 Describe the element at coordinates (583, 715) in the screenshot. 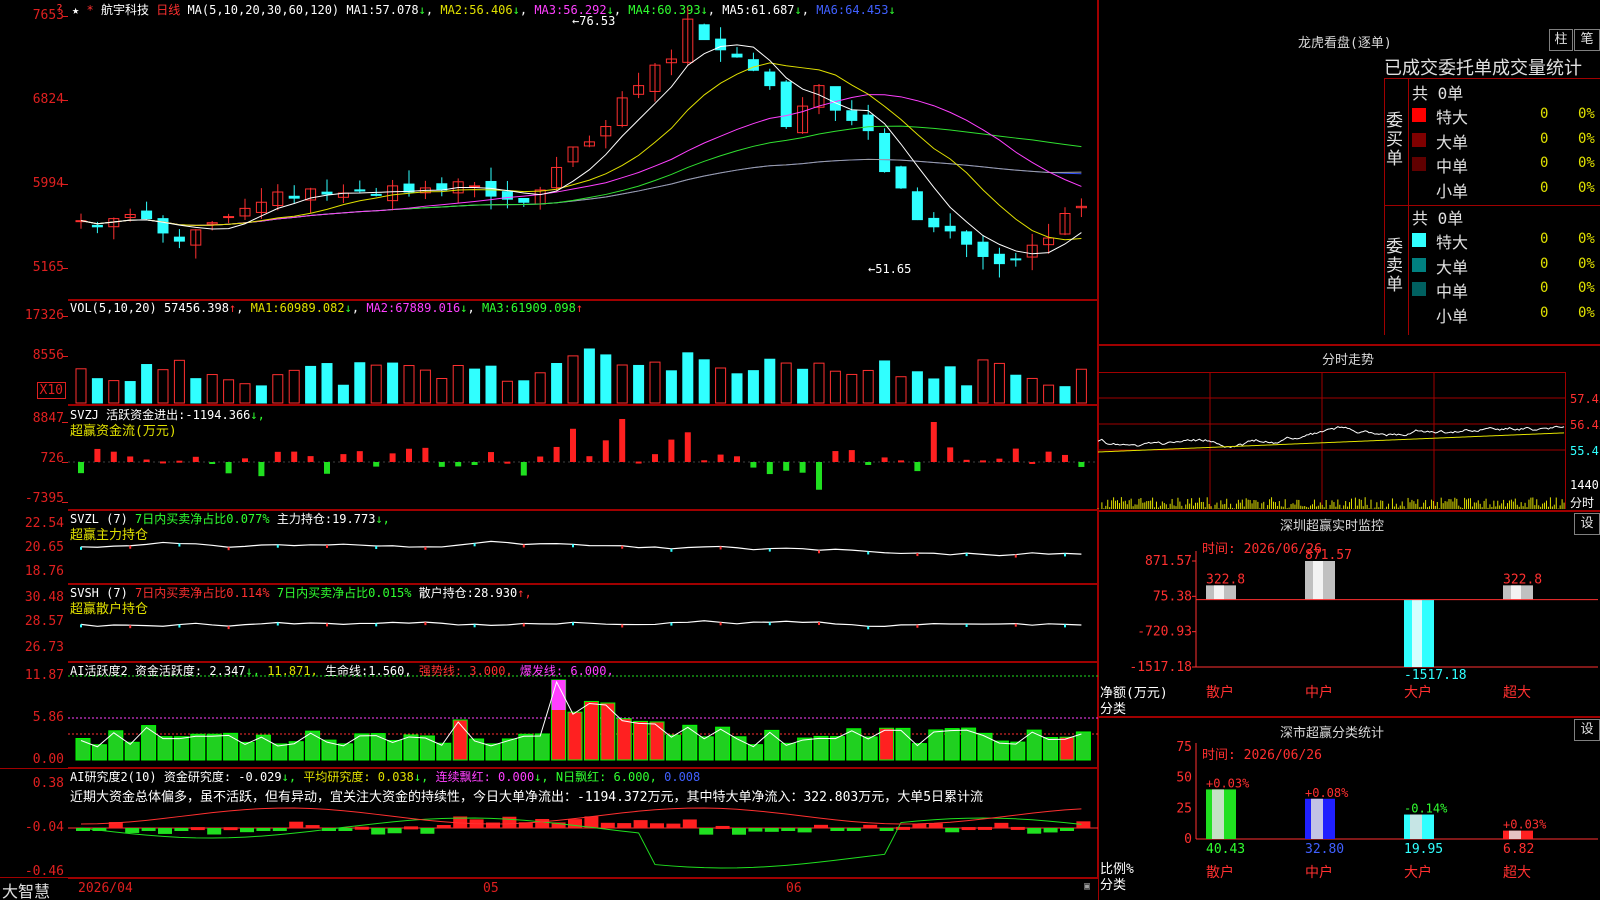

I see `ai-activity-chart` at that location.